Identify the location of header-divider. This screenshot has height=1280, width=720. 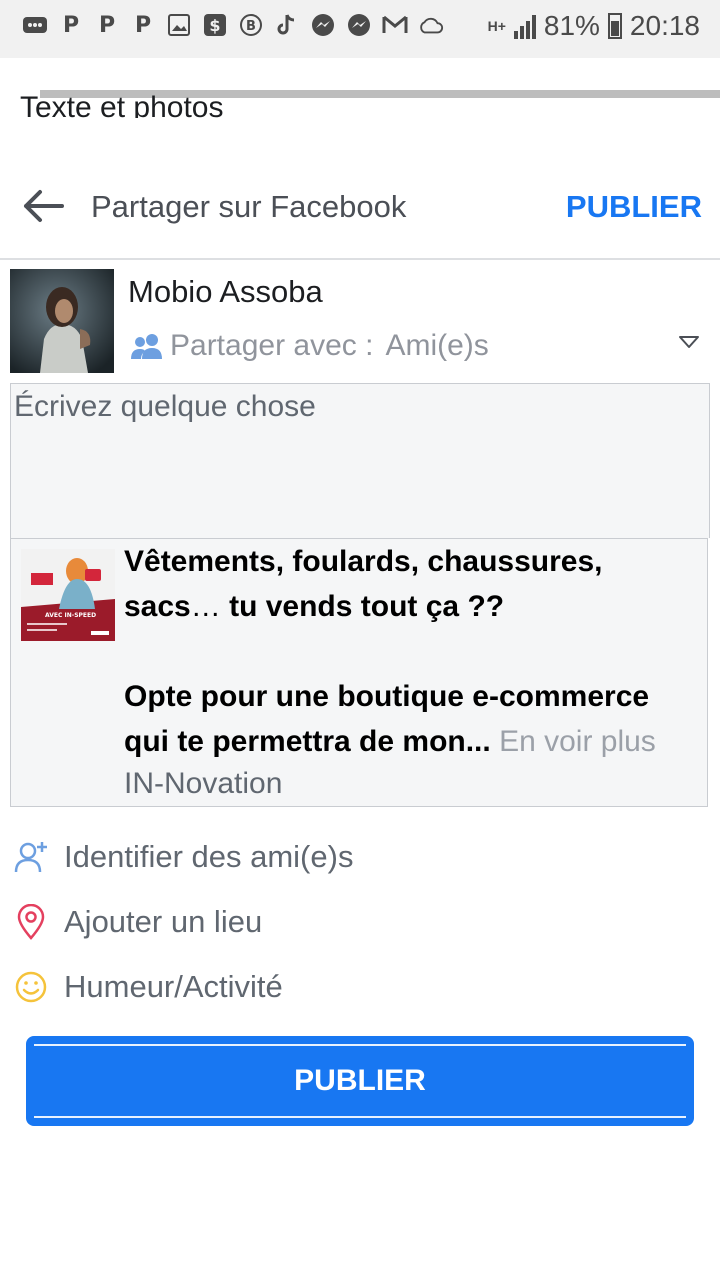
(360, 259).